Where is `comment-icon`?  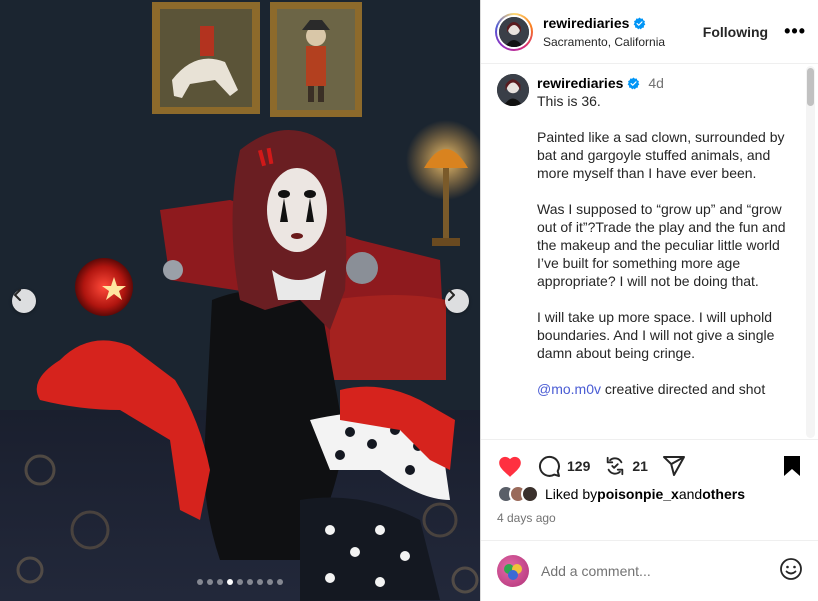
comment-icon is located at coordinates (549, 466).